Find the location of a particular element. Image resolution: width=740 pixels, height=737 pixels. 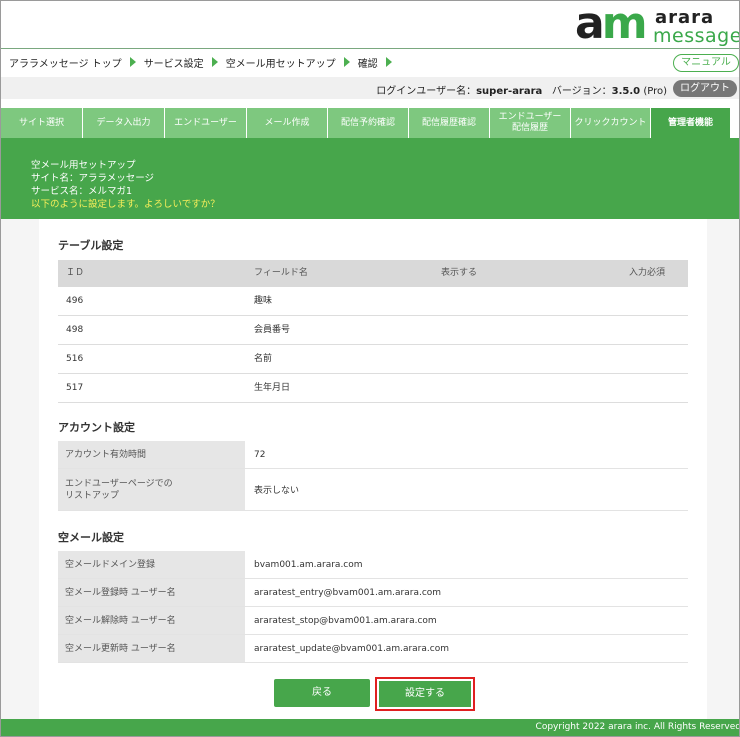

back-button: 戻る is located at coordinates (322, 693).